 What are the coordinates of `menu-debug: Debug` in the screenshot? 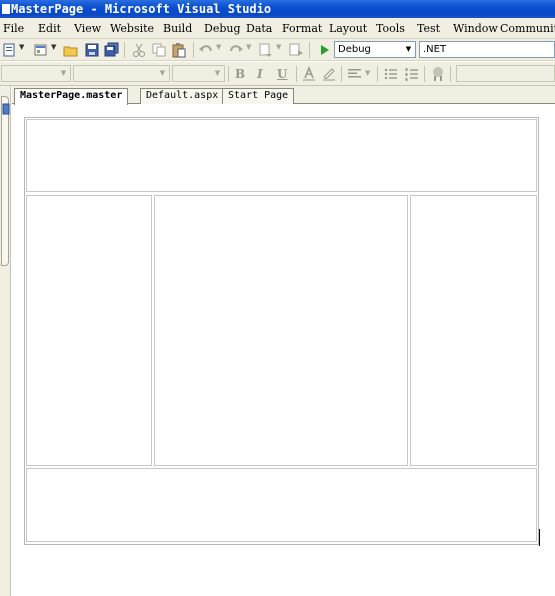 It's located at (222, 28).